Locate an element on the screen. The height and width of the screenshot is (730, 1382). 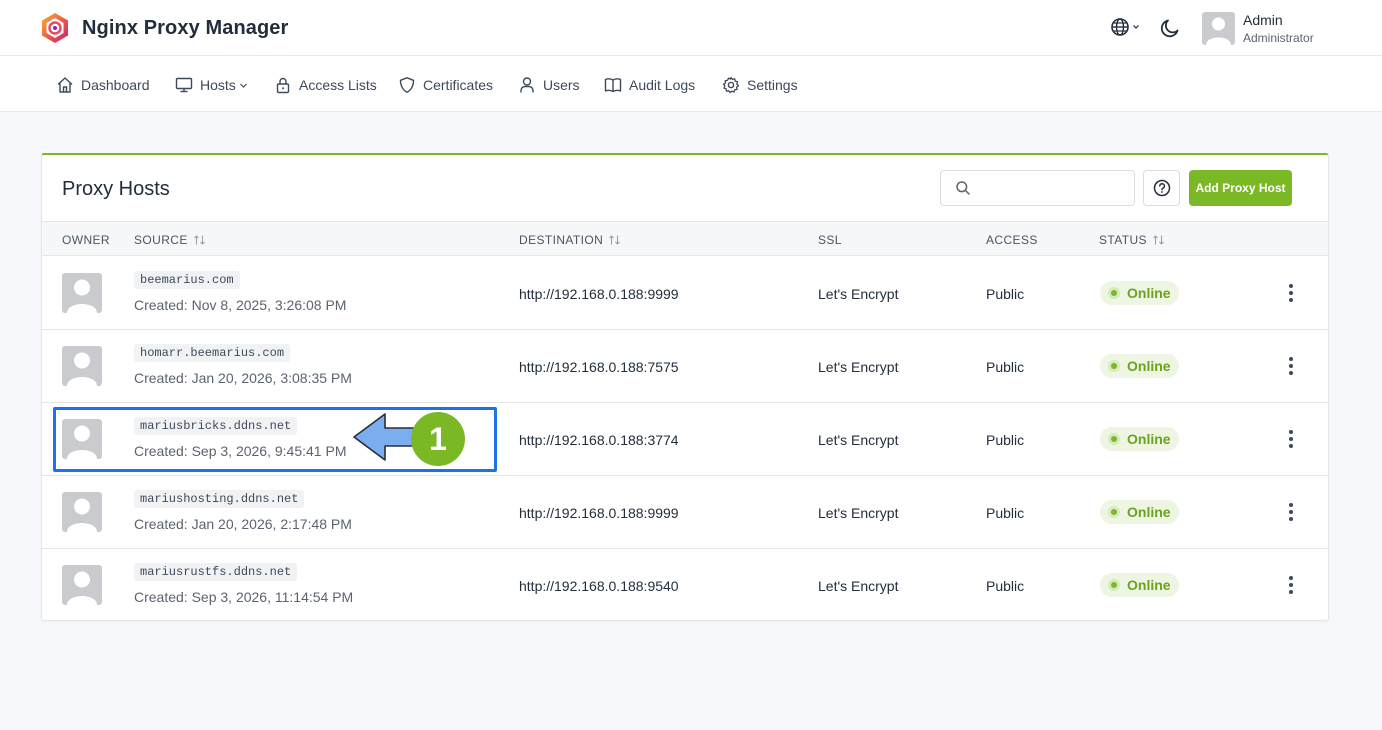
created-date: Created: Sep 3, 2026, 11:14:54 PM is located at coordinates (244, 597).